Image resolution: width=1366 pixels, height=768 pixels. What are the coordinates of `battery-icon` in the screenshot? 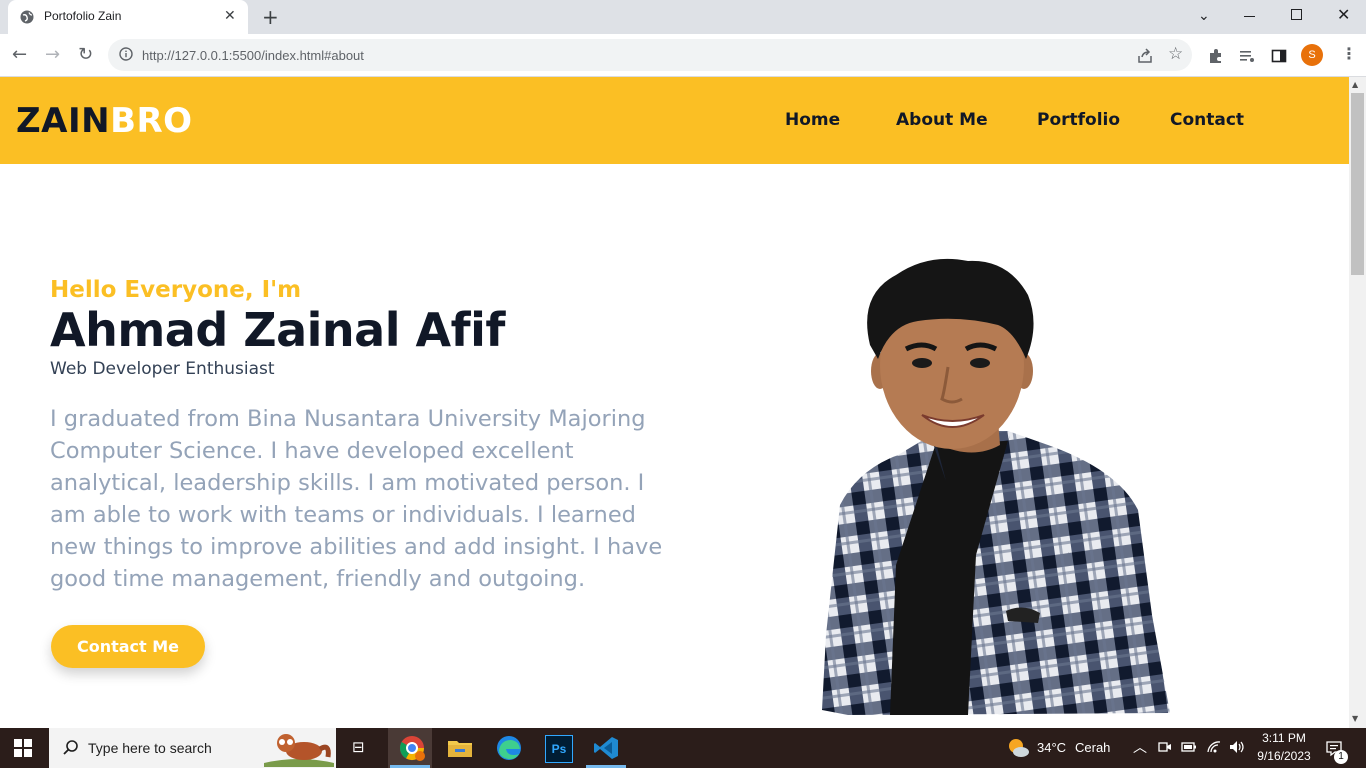 It's located at (1189, 747).